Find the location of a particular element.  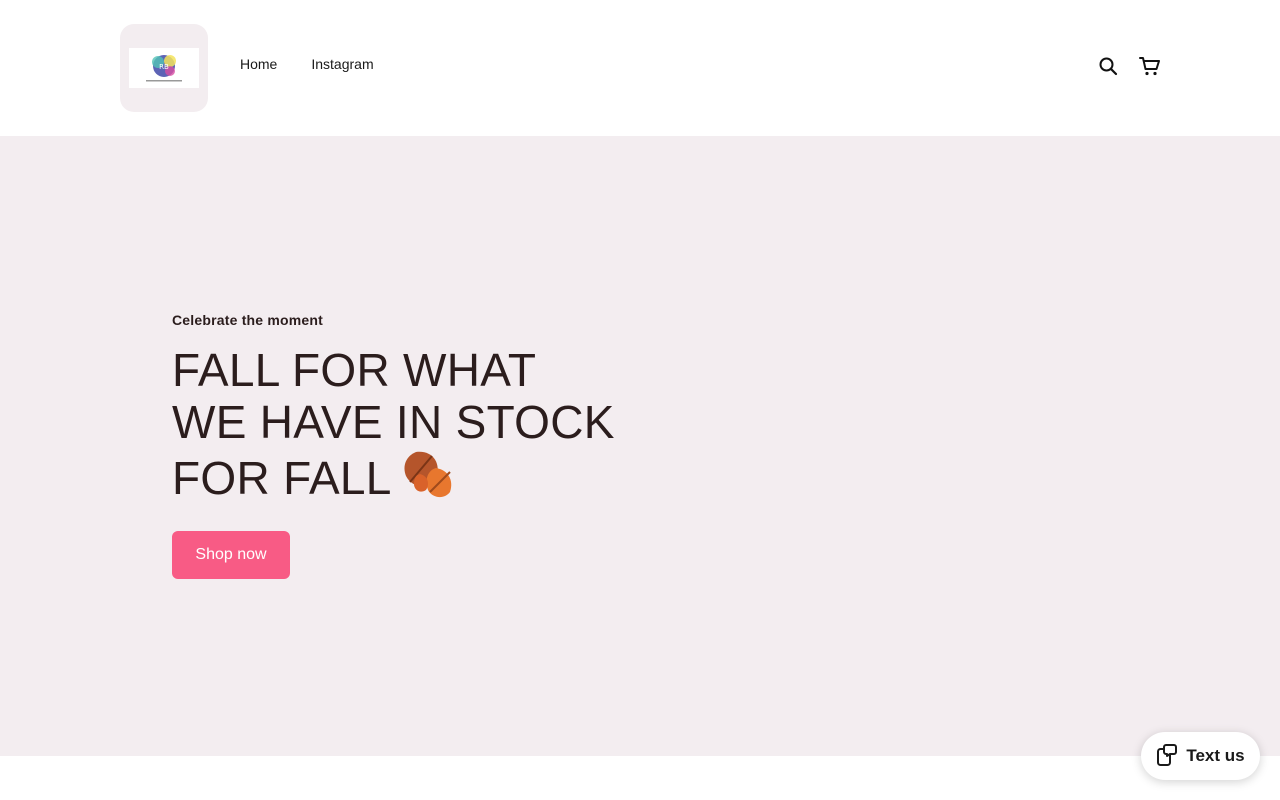

headline-line-3: FOR FALL is located at coordinates (282, 478).